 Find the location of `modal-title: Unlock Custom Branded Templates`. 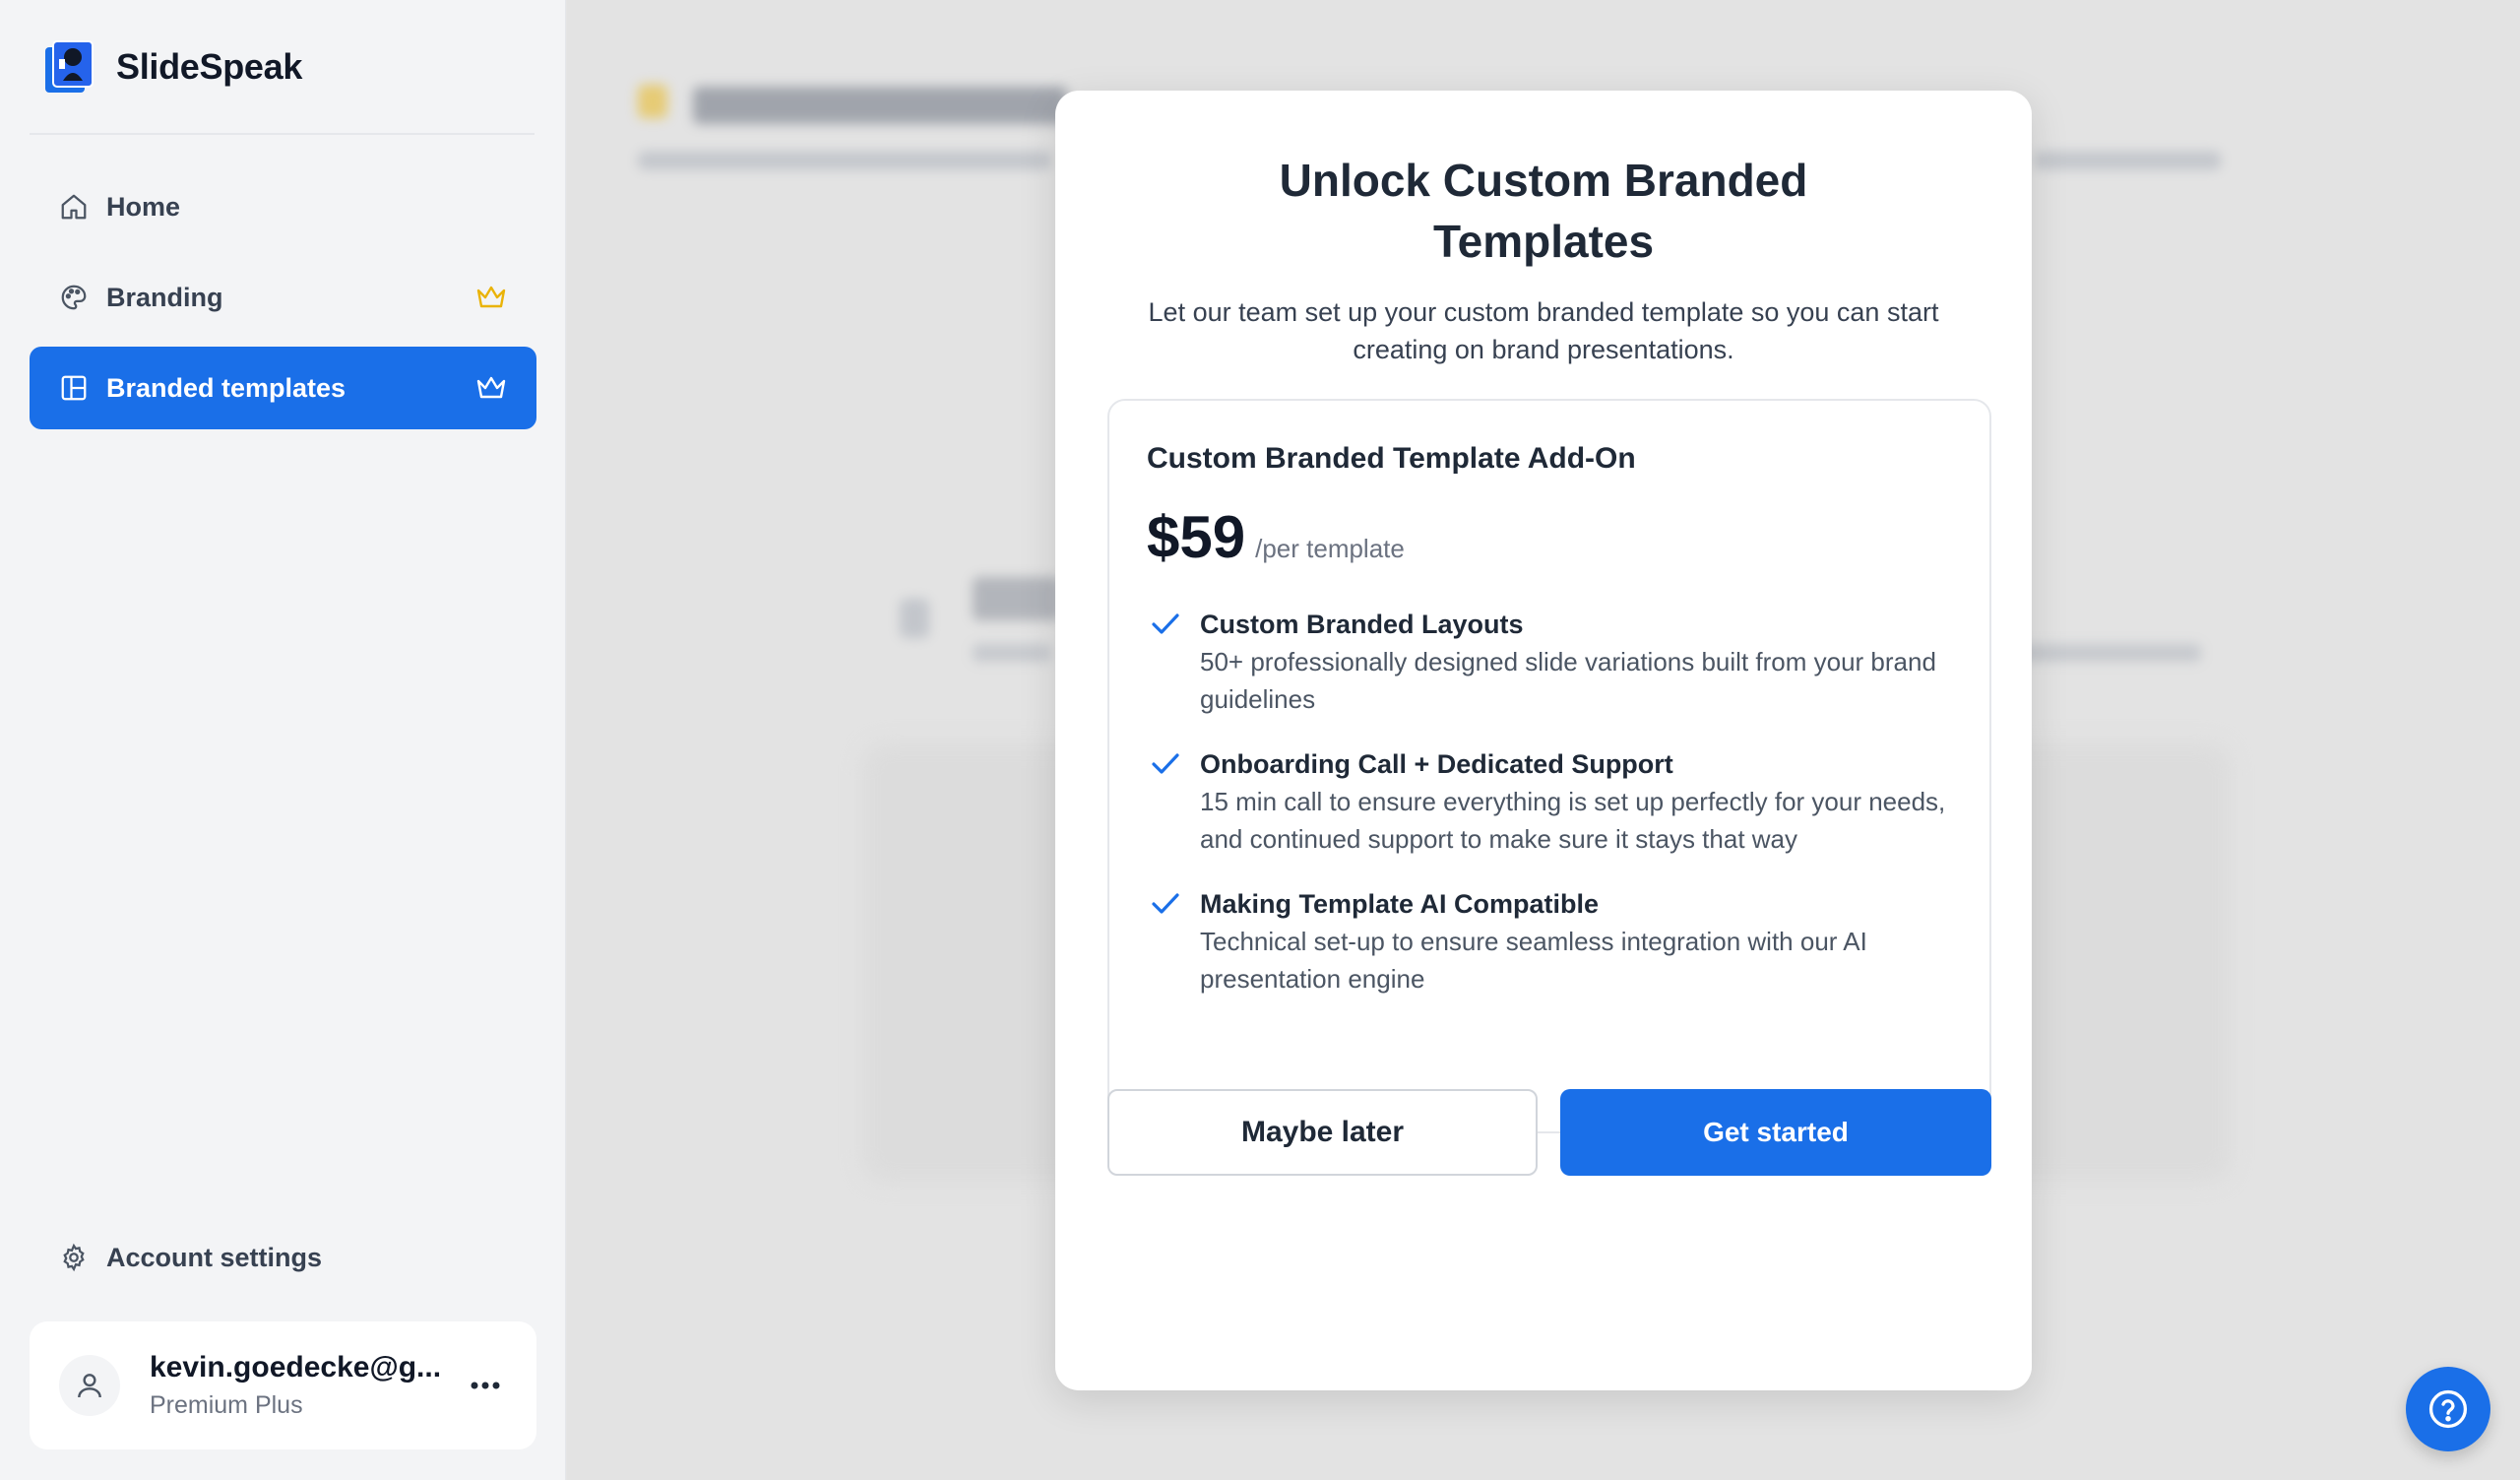

modal-title: Unlock Custom Branded Templates is located at coordinates (1543, 211).